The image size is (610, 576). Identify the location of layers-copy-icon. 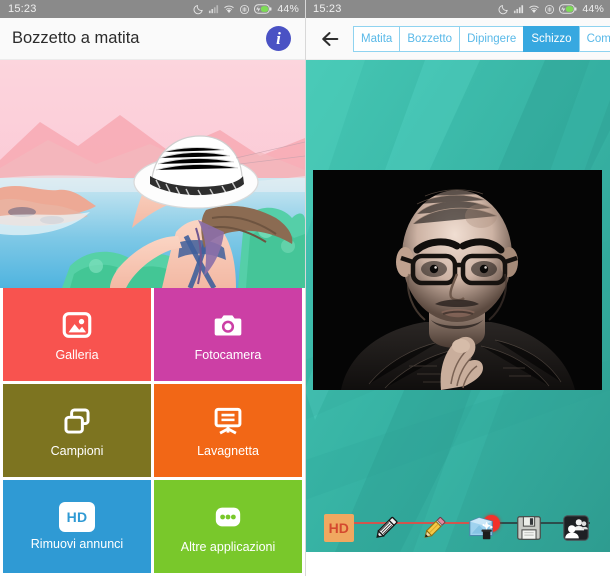
(77, 421).